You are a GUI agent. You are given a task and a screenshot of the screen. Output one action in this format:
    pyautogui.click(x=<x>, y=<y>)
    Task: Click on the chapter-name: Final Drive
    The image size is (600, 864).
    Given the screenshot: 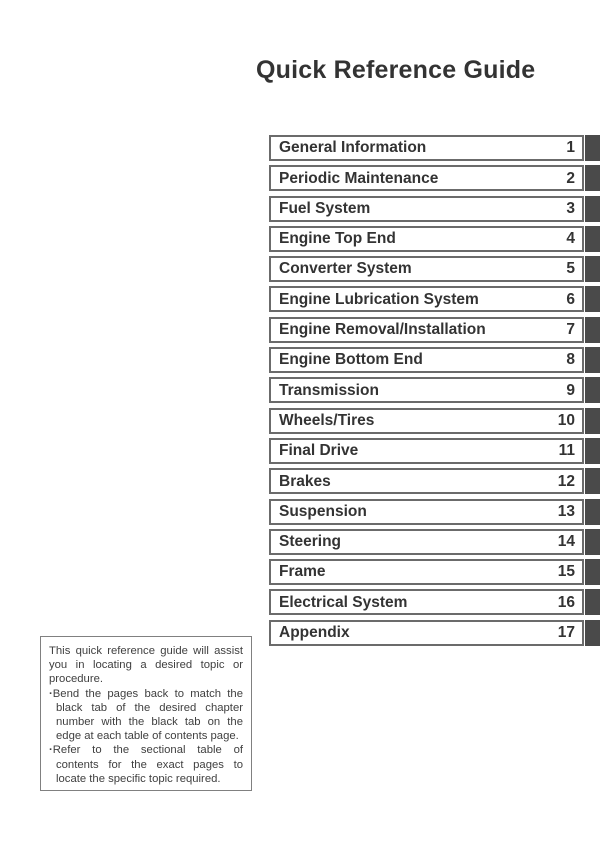 What is the action you would take?
    pyautogui.click(x=319, y=451)
    